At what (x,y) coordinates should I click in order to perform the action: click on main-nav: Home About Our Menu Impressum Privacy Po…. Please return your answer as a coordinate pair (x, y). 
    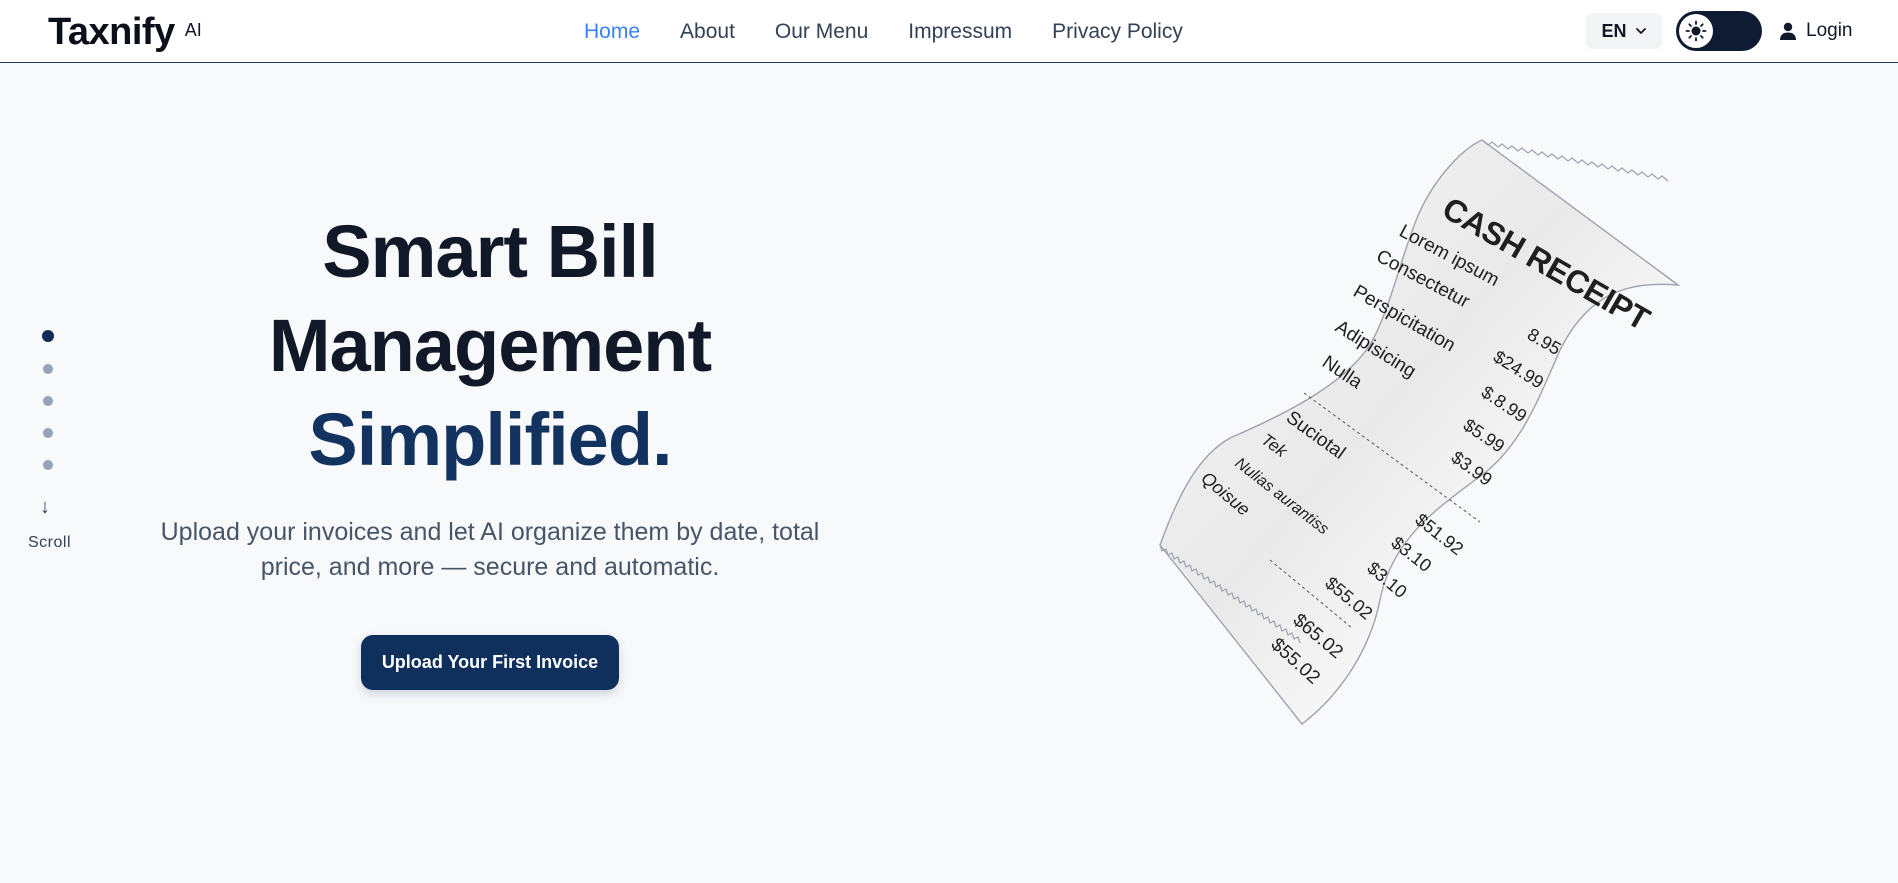
    Looking at the image, I should click on (903, 32).